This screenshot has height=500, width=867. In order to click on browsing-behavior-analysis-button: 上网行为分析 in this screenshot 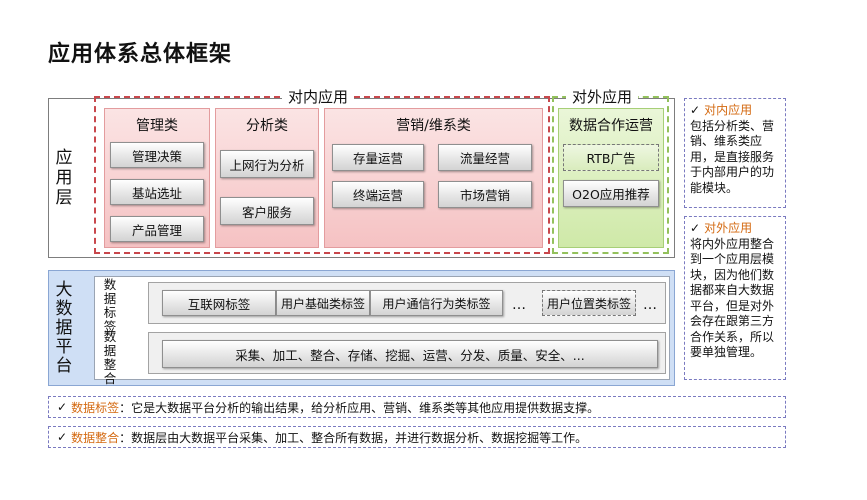, I will do `click(267, 164)`.